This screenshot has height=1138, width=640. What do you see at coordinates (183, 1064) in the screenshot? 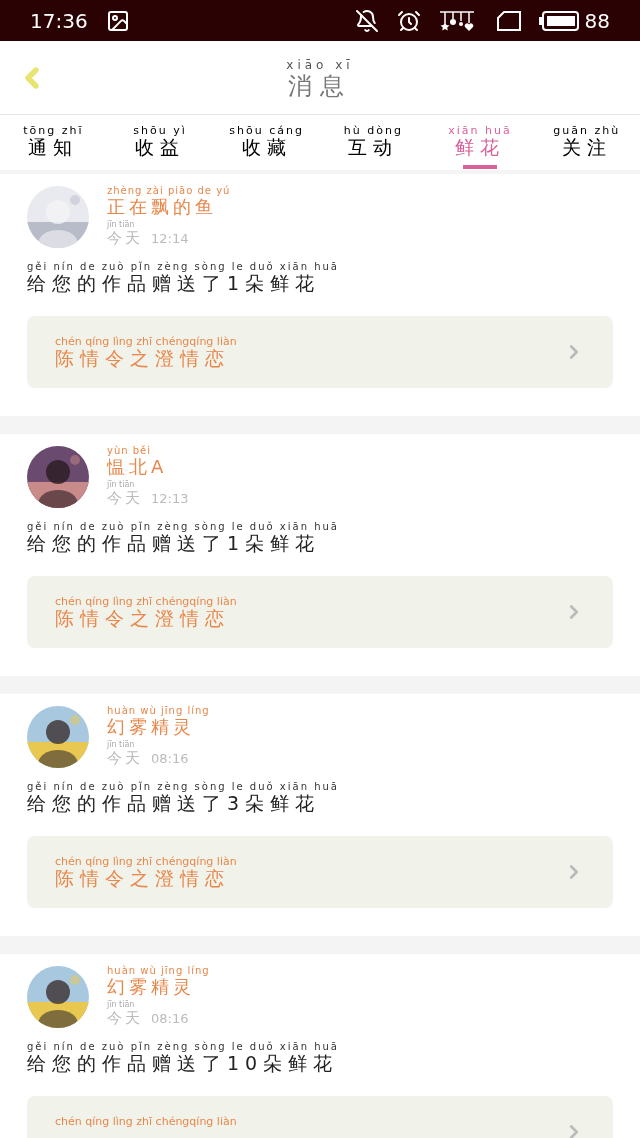
I see `message-text: 给您的作品赠送了10朵鲜花` at bounding box center [183, 1064].